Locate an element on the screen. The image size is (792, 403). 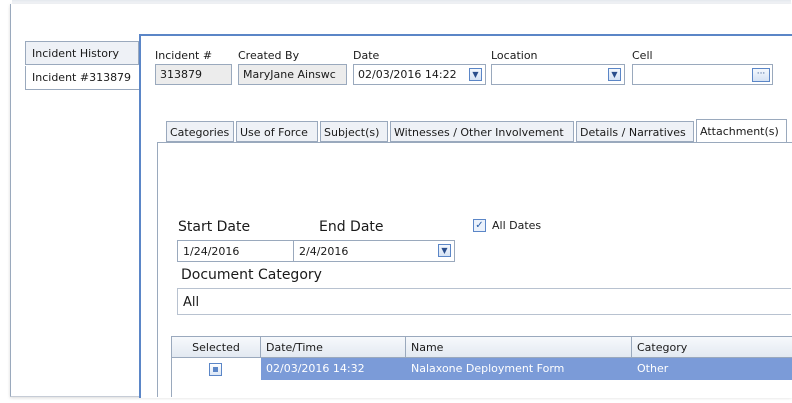
location-dropdown-icon: ▼ is located at coordinates (614, 74).